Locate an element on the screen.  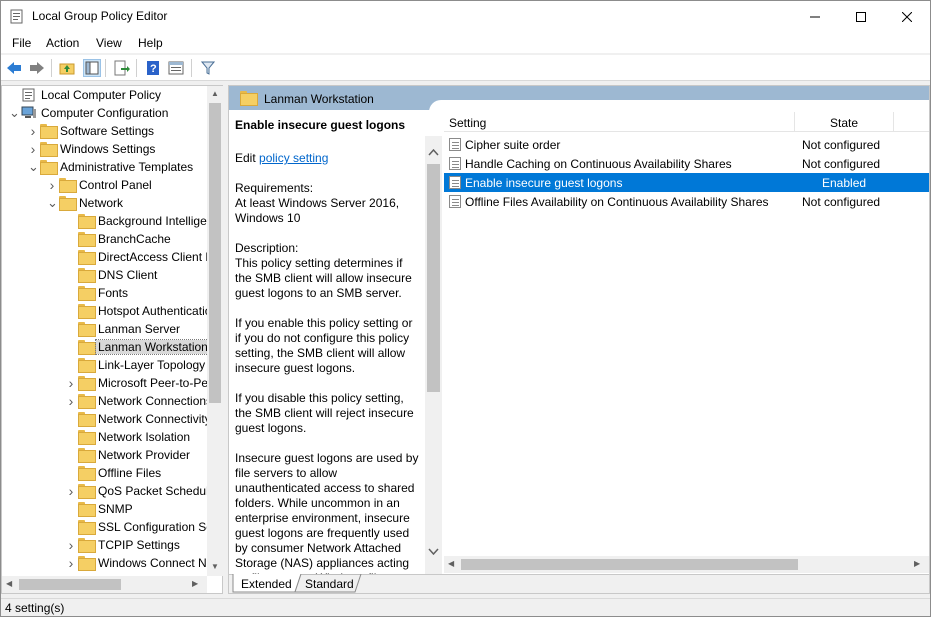
tree-item: SNMP is located at coordinates (104, 509).